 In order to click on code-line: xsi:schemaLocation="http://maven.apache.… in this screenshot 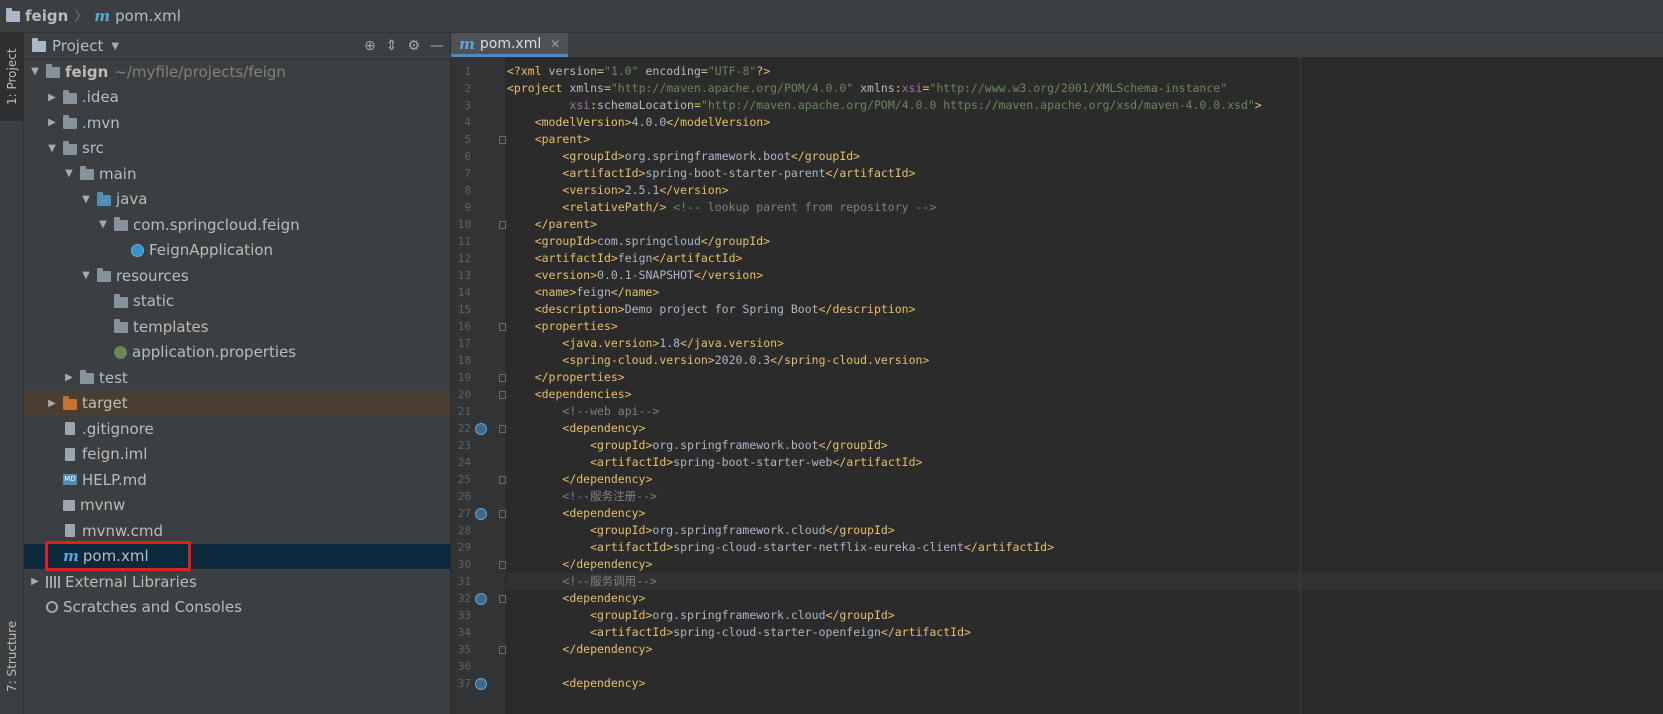, I will do `click(915, 105)`.